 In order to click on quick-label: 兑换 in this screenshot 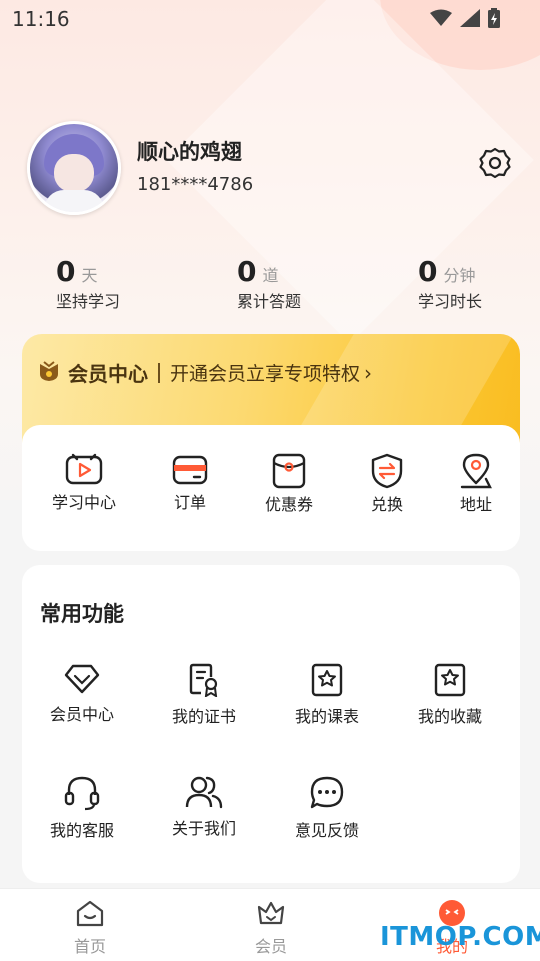, I will do `click(386, 504)`.